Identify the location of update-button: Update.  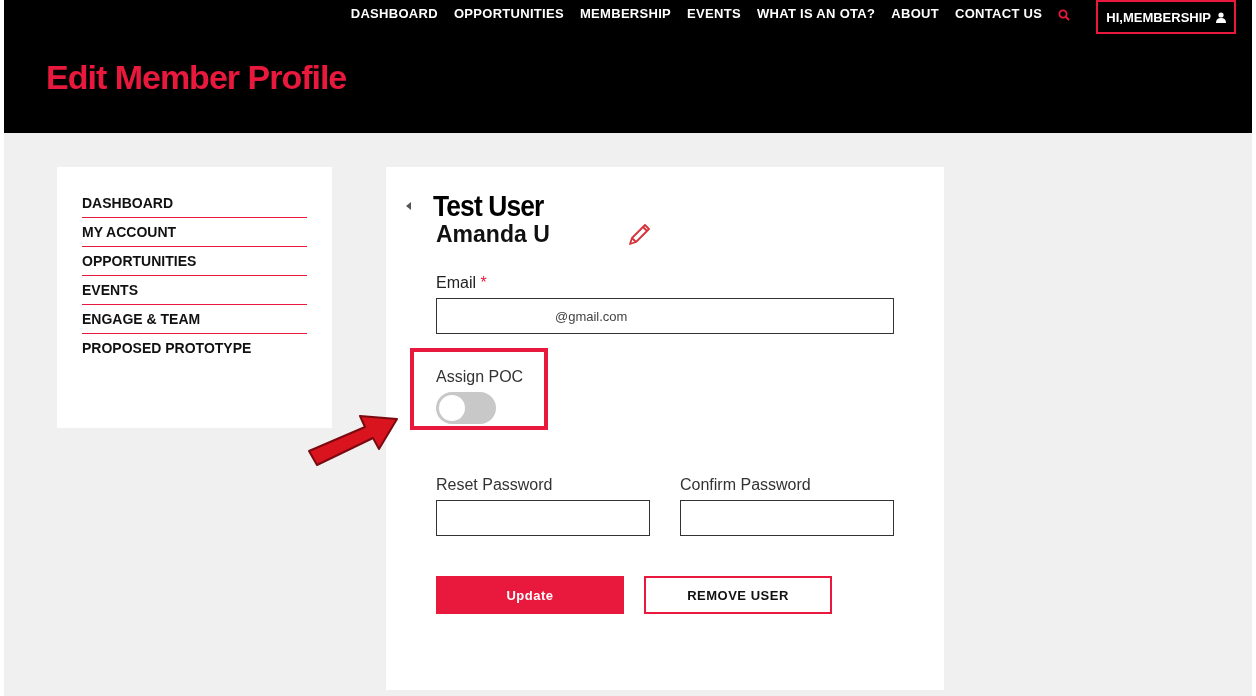
(530, 595).